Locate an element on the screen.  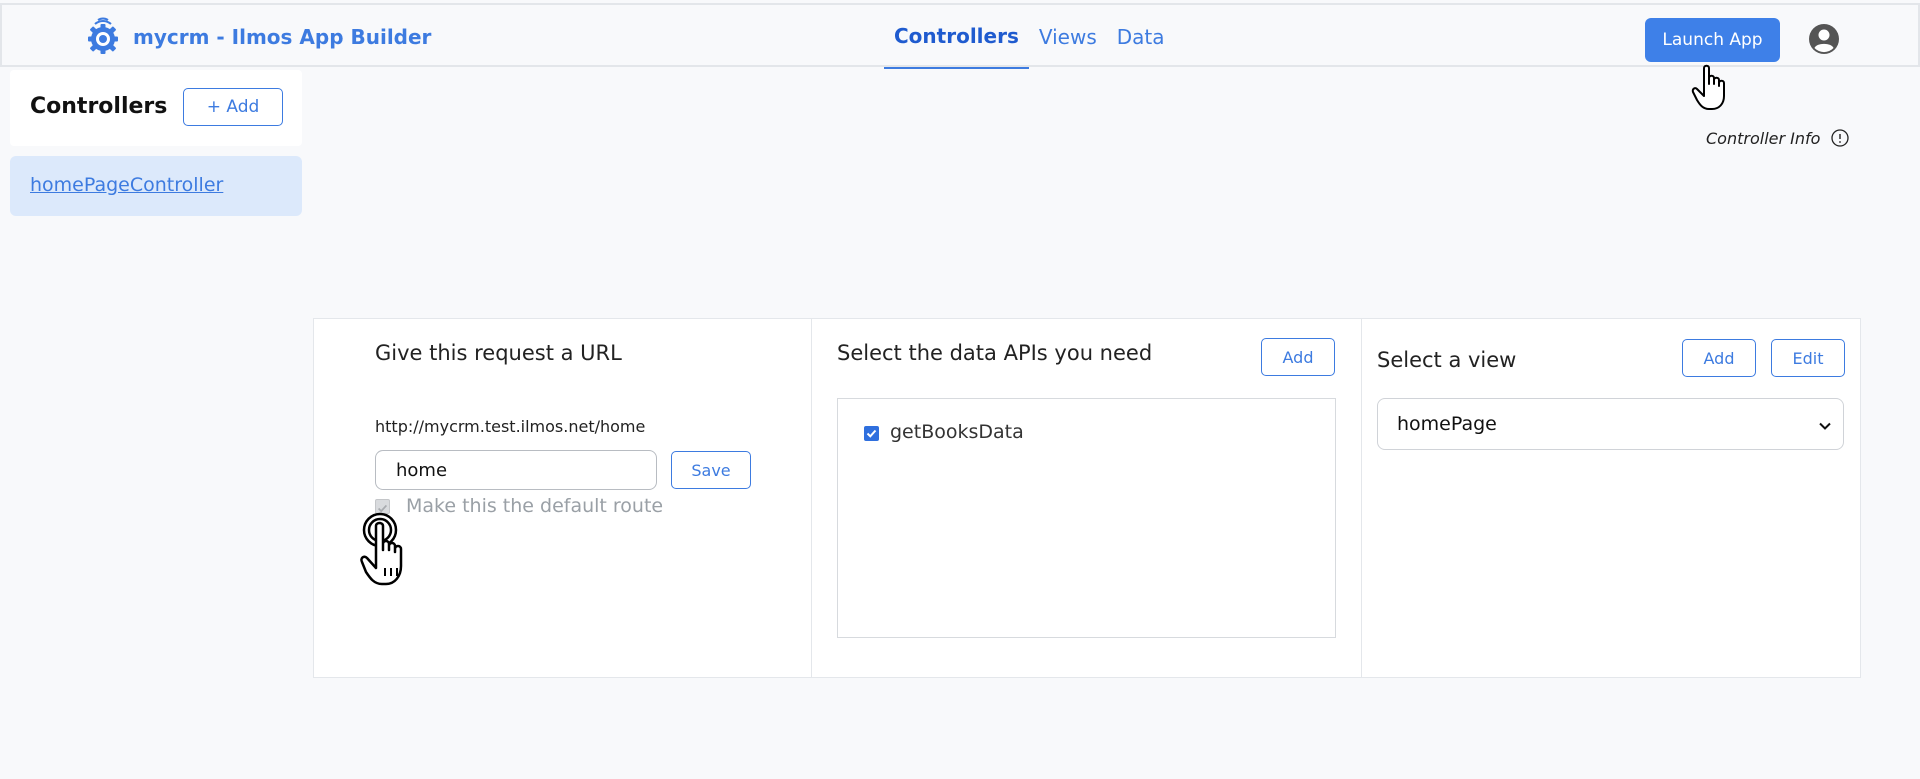
chevron-down-icon is located at coordinates (1825, 426).